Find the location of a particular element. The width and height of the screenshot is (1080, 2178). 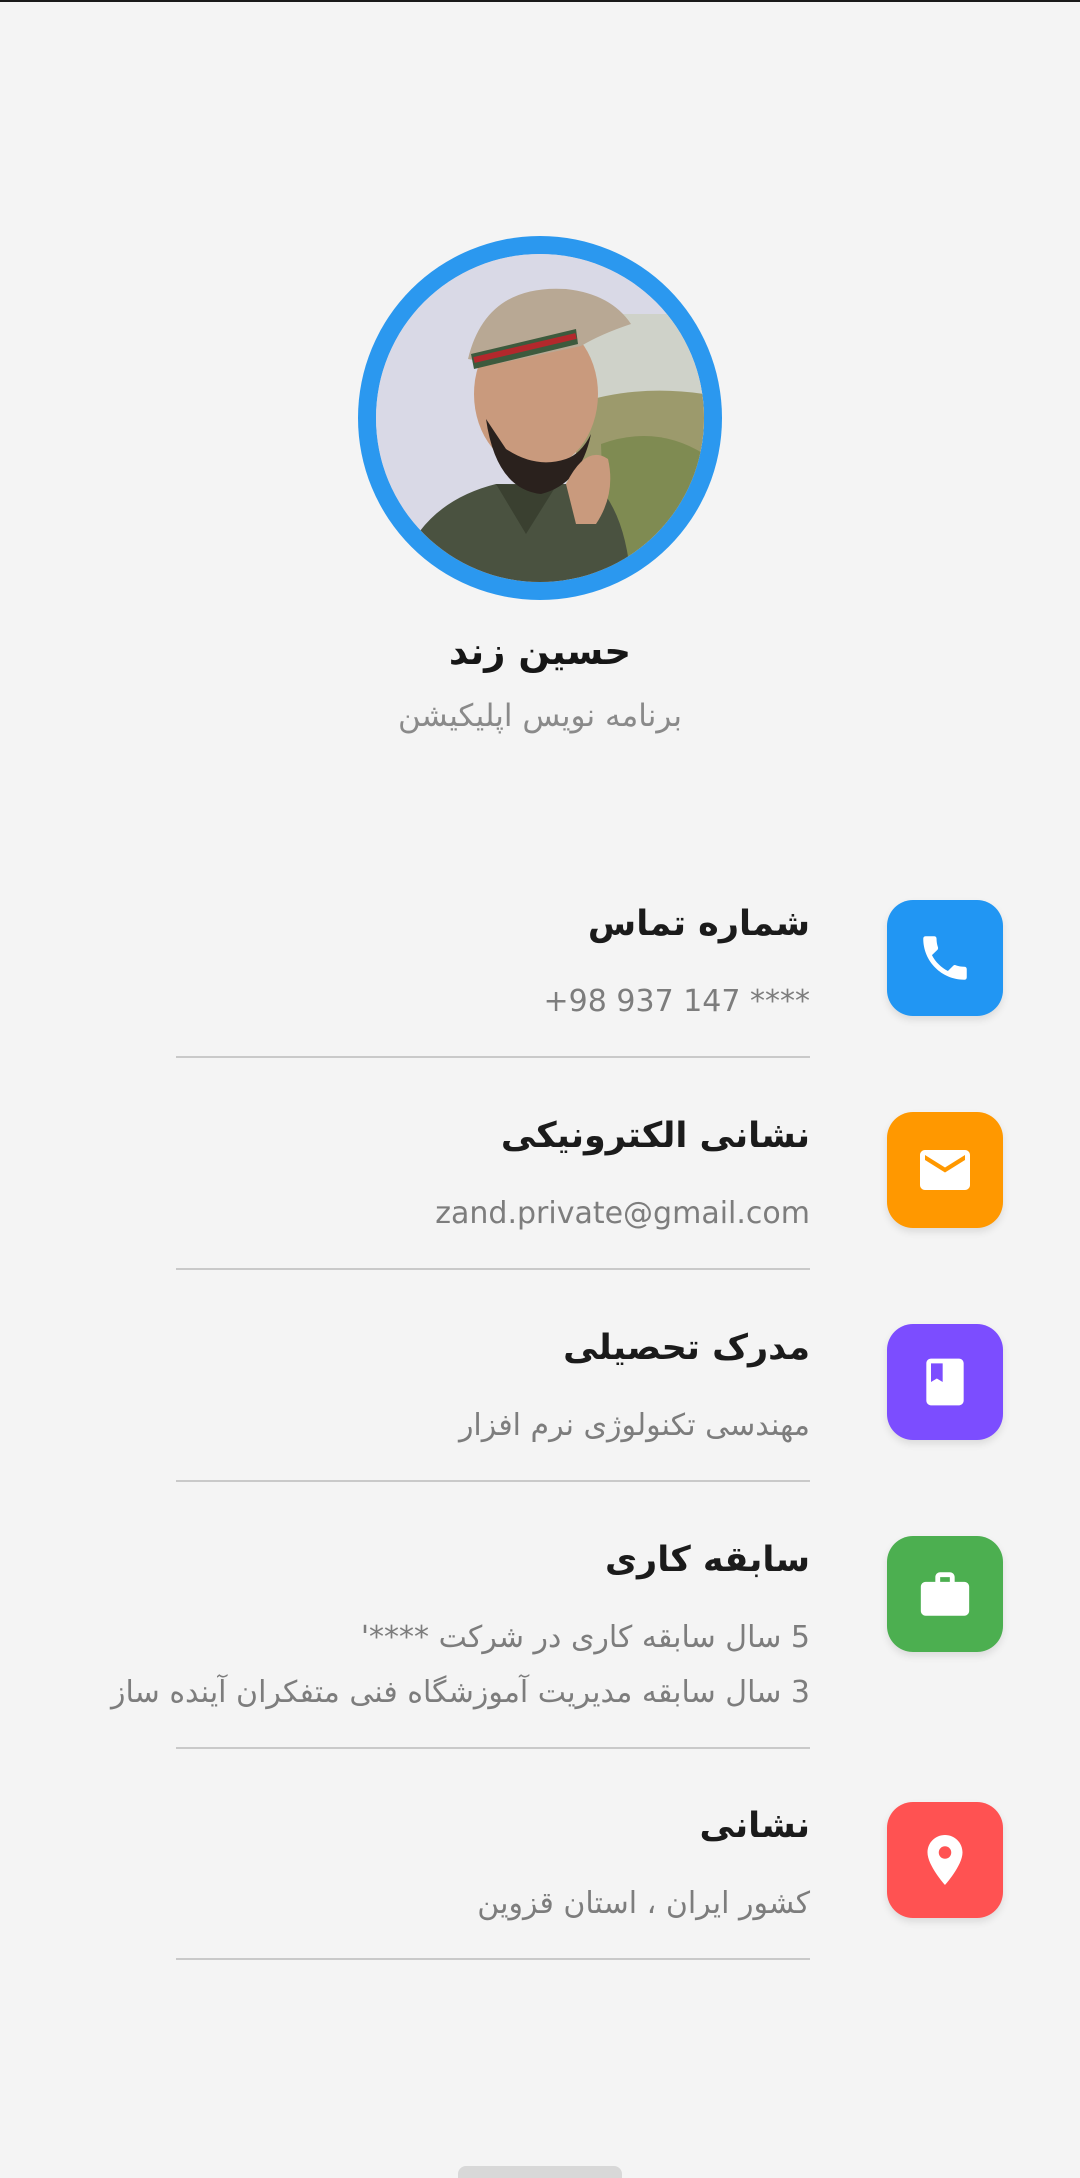

location-pin-icon is located at coordinates (945, 1860).